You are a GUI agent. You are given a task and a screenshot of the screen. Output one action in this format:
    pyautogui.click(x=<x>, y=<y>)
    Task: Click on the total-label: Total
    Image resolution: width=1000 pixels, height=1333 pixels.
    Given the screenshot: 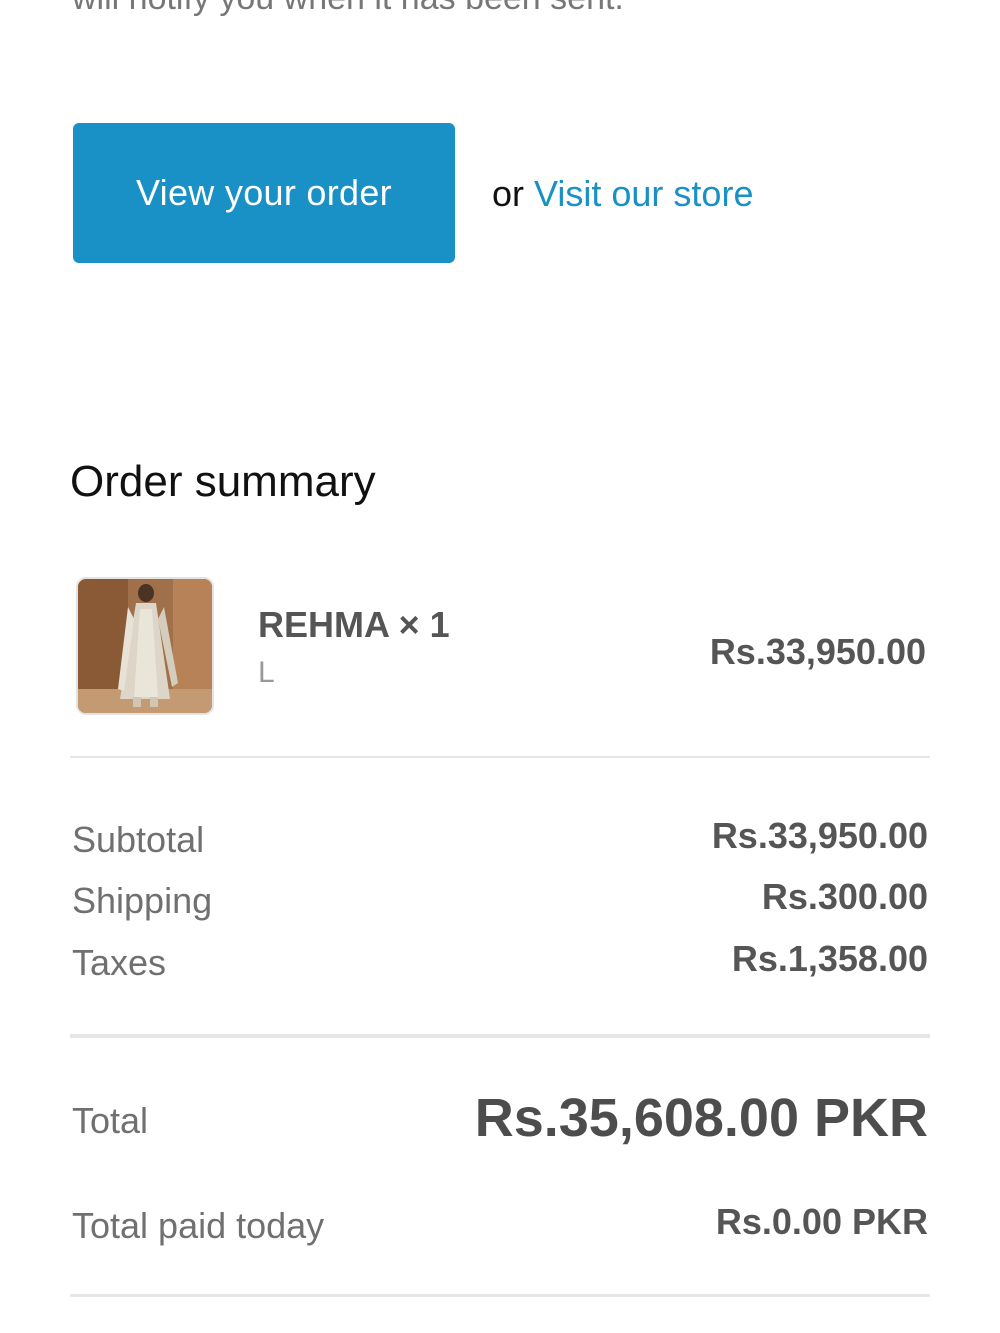 What is the action you would take?
    pyautogui.click(x=110, y=1120)
    